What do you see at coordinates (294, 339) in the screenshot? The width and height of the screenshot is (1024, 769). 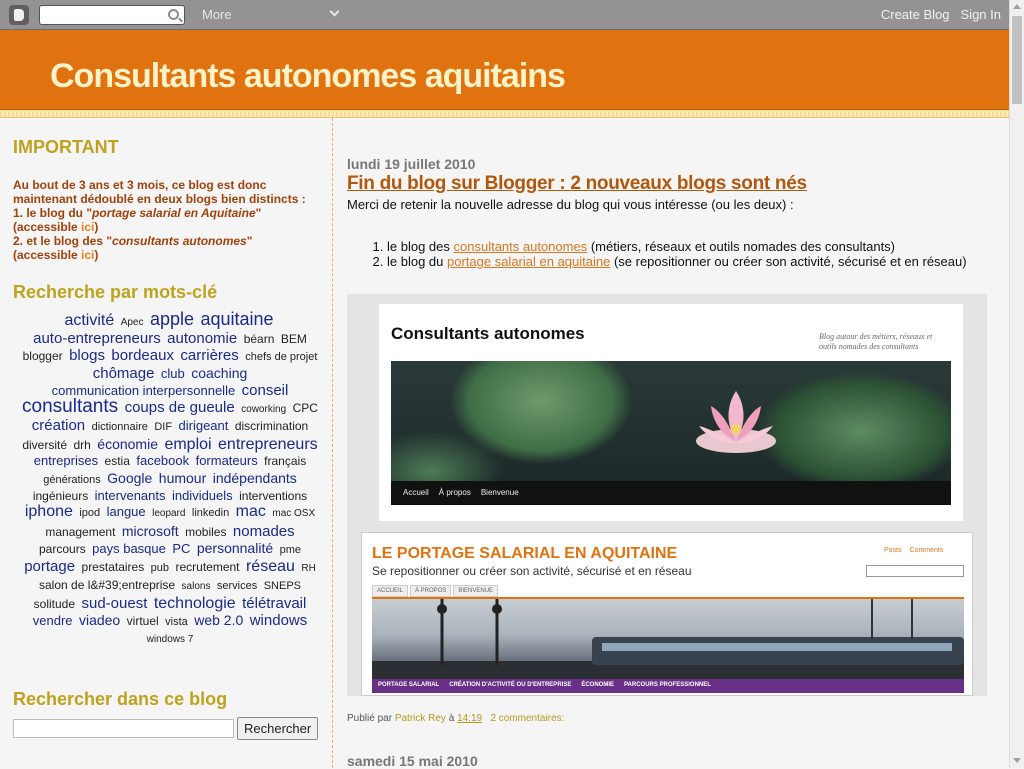 I see `tag-link: BEM` at bounding box center [294, 339].